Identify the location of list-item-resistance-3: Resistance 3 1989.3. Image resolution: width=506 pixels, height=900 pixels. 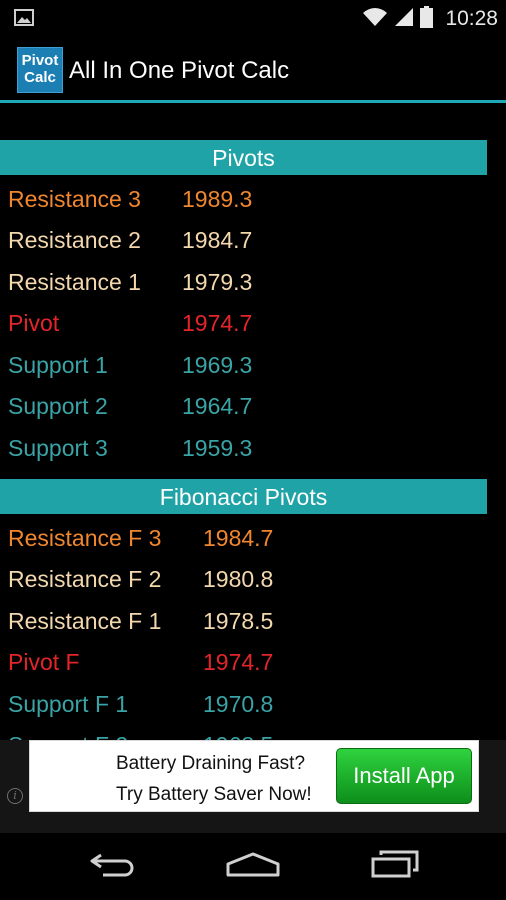
(243, 199).